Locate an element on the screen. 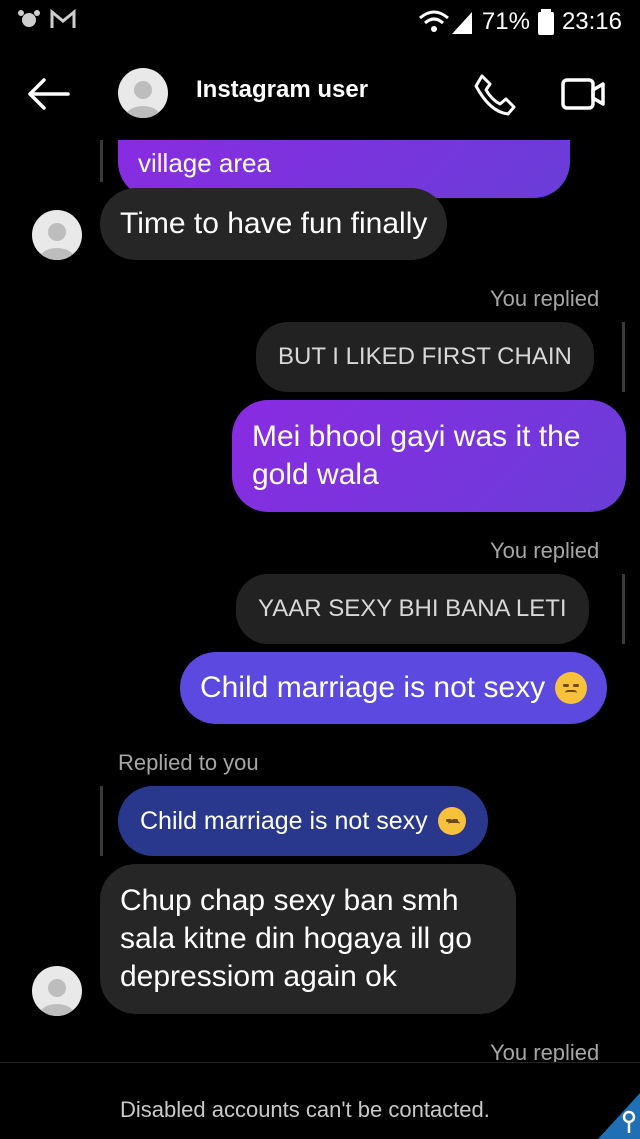 This screenshot has width=640, height=1139. quoted-message-bubble: Child marriage is not sexy is located at coordinates (303, 821).